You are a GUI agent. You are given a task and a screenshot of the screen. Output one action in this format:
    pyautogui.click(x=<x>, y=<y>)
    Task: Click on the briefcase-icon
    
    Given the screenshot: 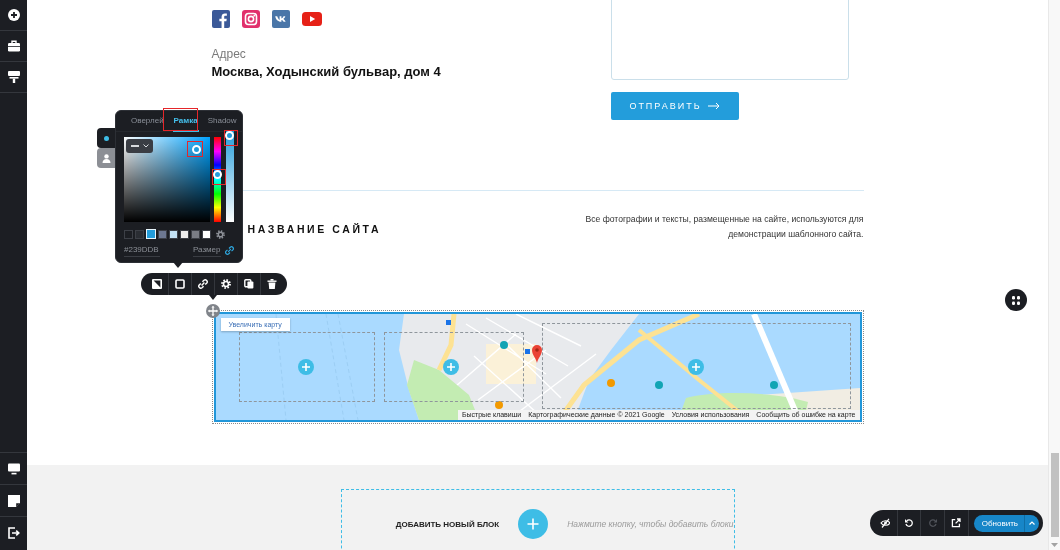 What is the action you would take?
    pyautogui.click(x=13, y=46)
    